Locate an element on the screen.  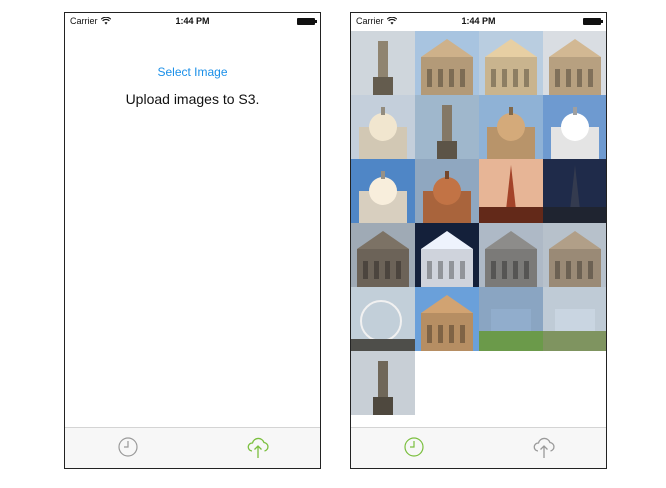
upload-message: Upload images to S3. is located at coordinates (192, 99).